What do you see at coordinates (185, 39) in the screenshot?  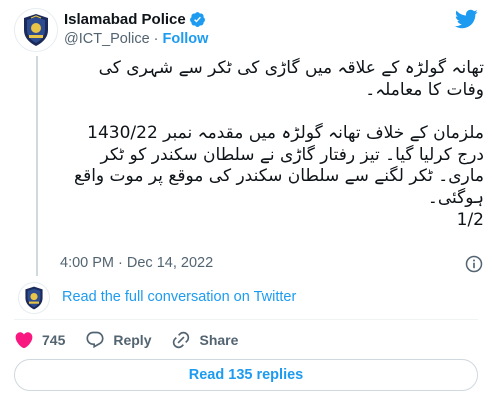 I see `follow-link: Follow` at bounding box center [185, 39].